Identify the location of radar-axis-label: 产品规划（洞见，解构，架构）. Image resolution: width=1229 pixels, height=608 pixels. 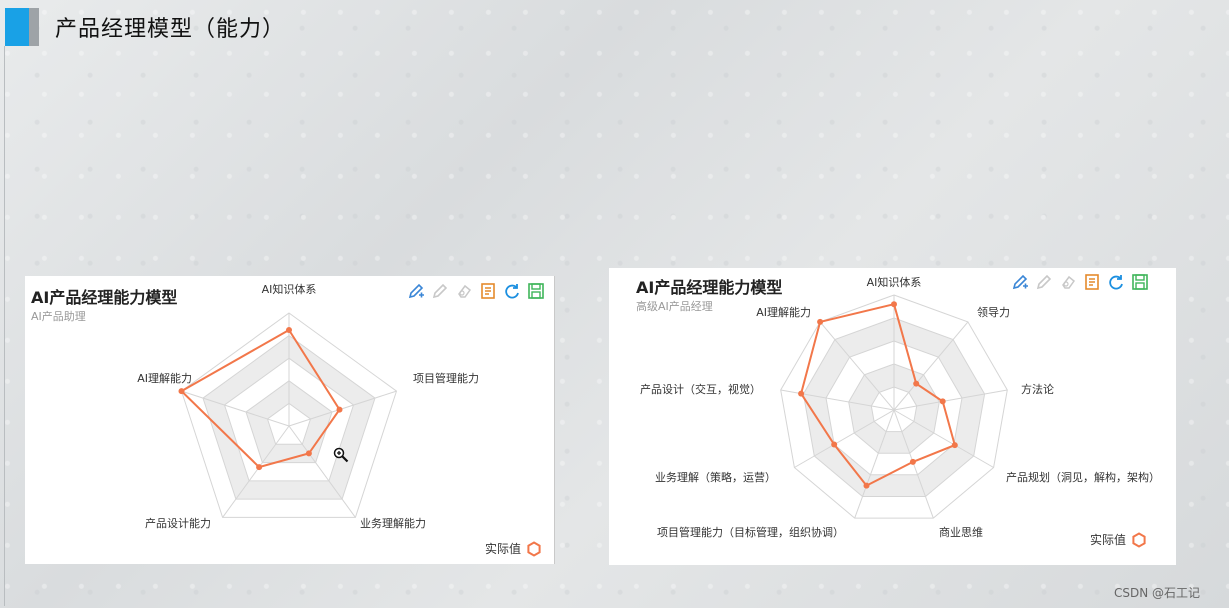
(1083, 477).